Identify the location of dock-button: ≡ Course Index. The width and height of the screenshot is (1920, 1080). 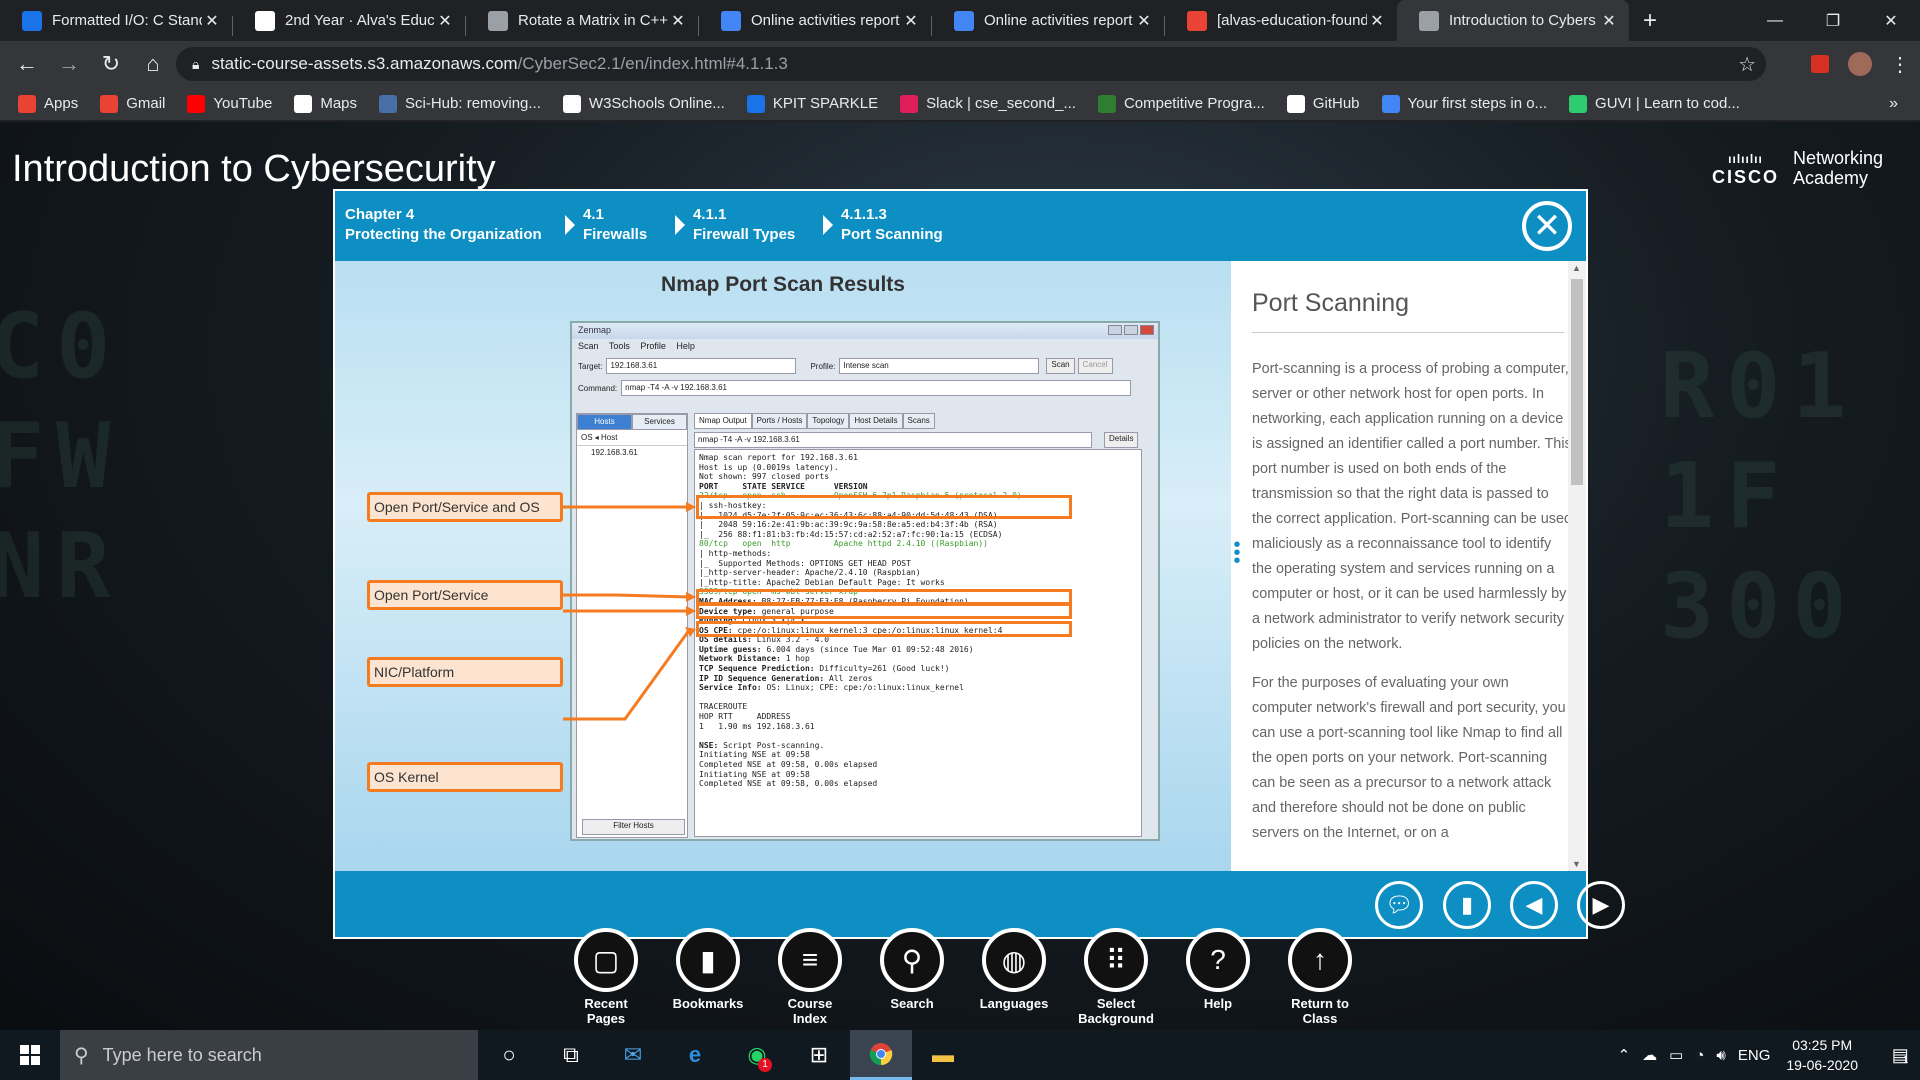
(810, 979).